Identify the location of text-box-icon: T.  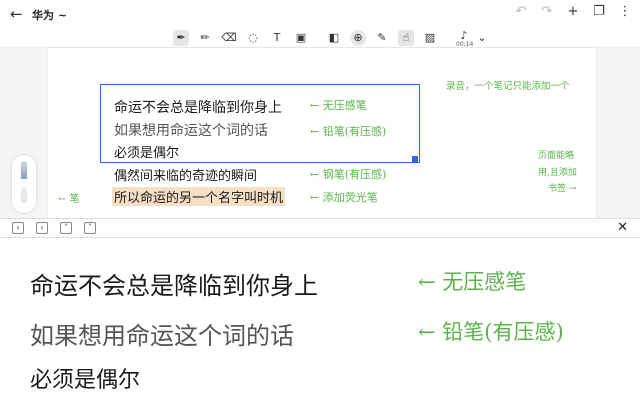
(277, 38).